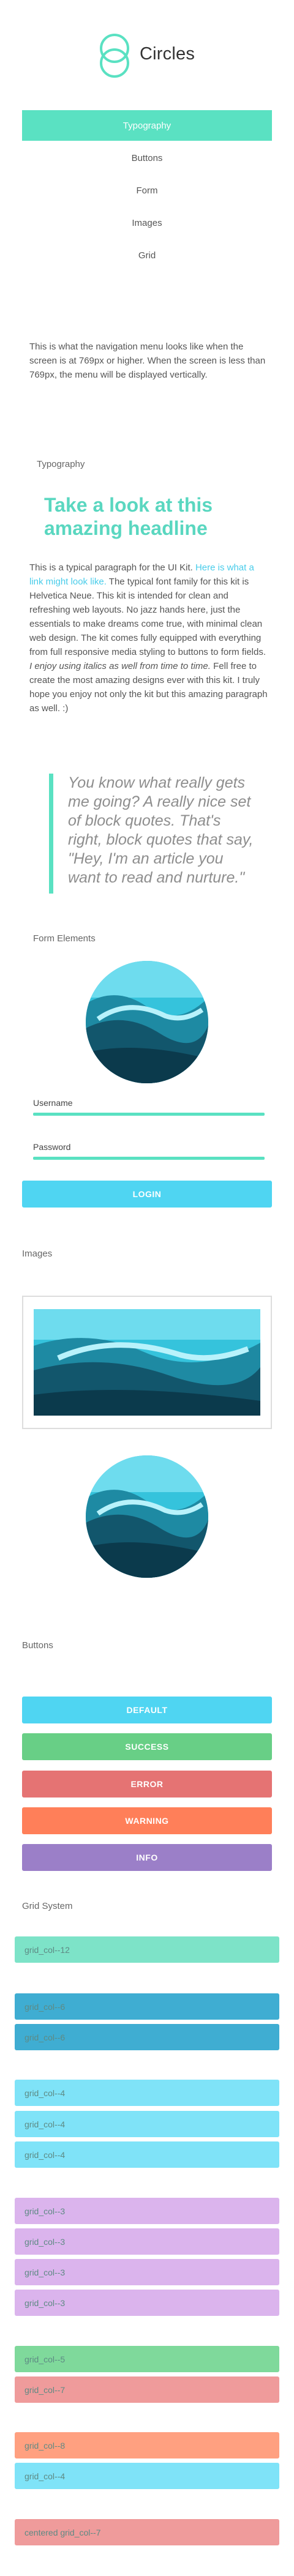 The width and height of the screenshot is (294, 2576). I want to click on password-label: Password, so click(52, 1147).